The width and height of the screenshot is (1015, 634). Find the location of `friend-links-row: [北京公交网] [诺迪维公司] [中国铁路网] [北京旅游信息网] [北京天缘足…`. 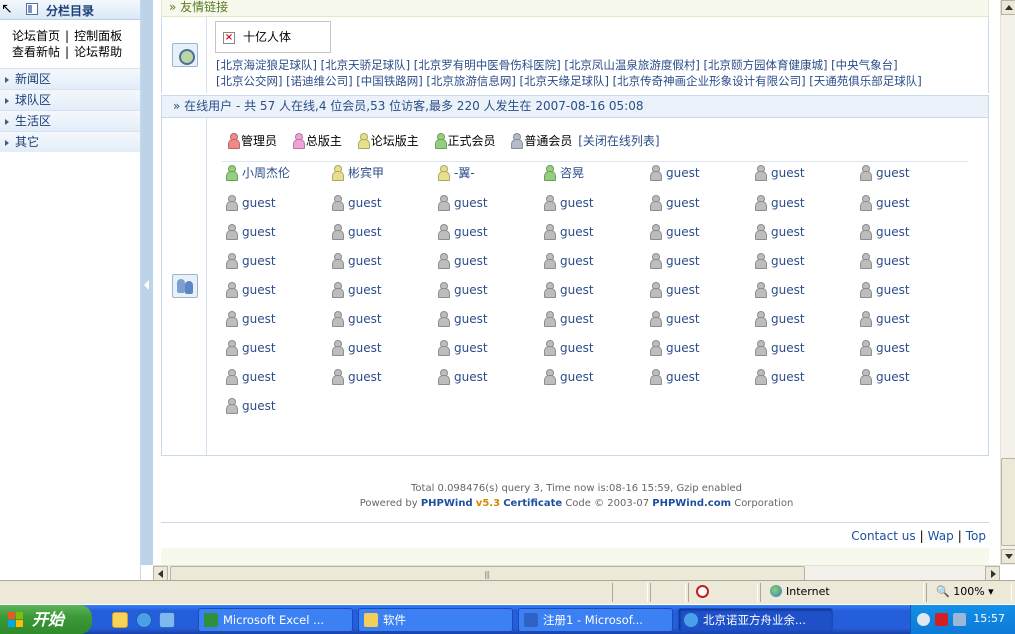

friend-links-row: [北京公交网] [诺迪维公司] [中国铁路网] [北京旅游信息网] [北京天缘足… is located at coordinates (606, 81).